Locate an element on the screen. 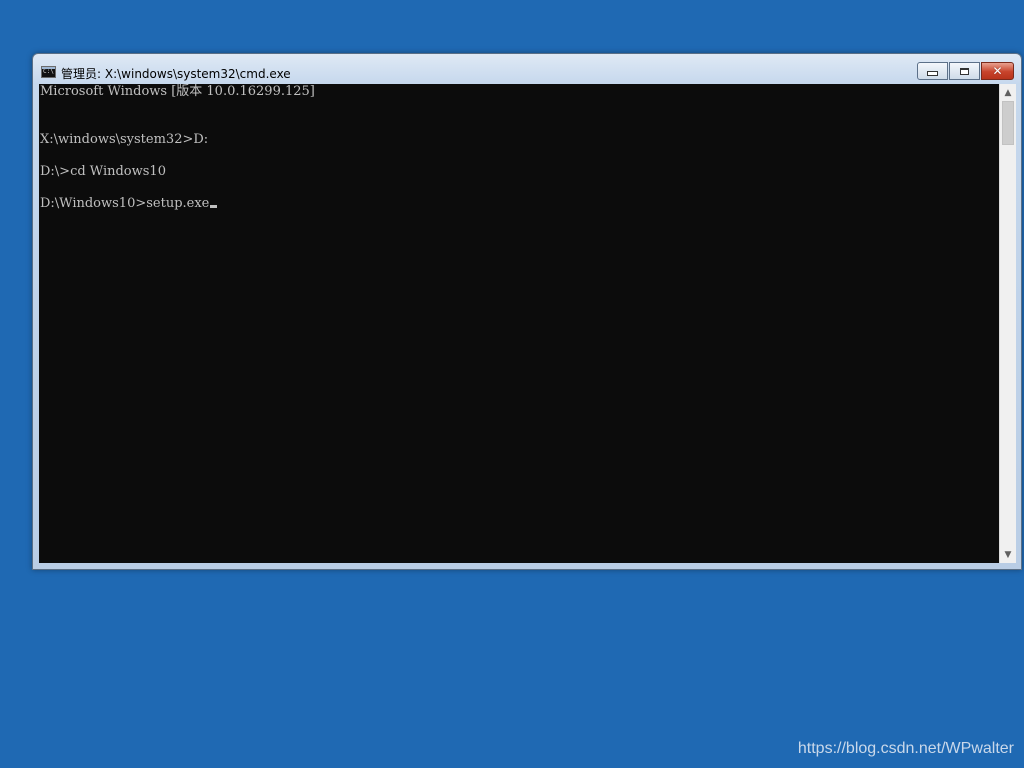 The image size is (1024, 768). text-cursor is located at coordinates (214, 206).